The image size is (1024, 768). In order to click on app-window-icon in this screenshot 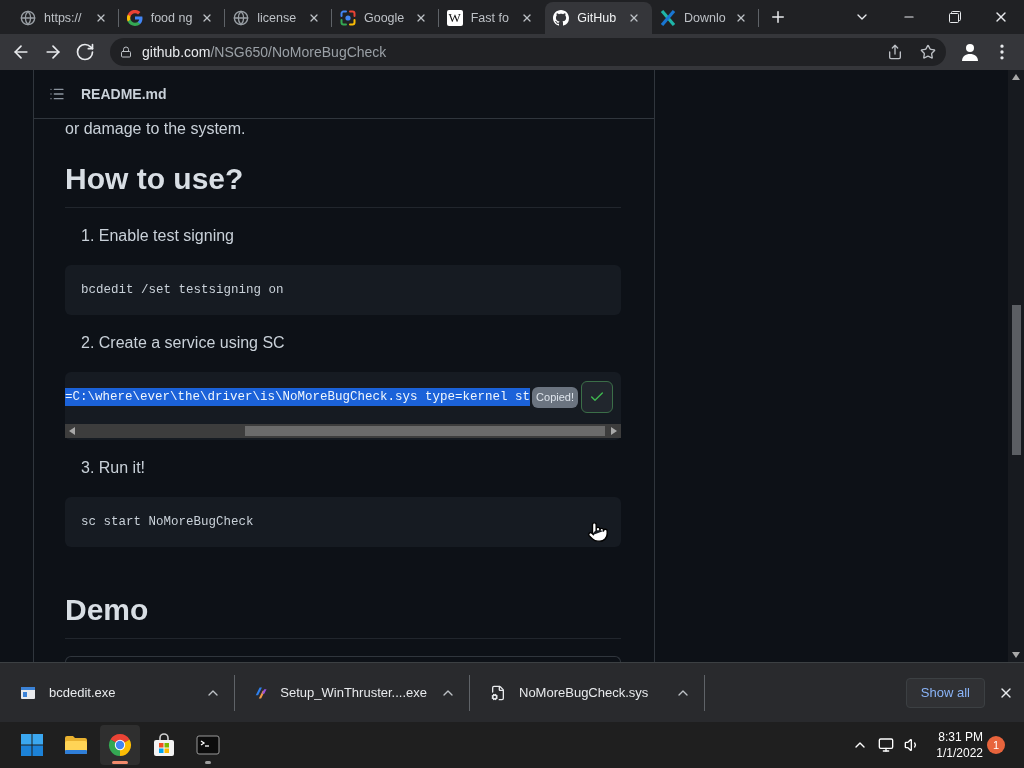, I will do `click(28, 692)`.